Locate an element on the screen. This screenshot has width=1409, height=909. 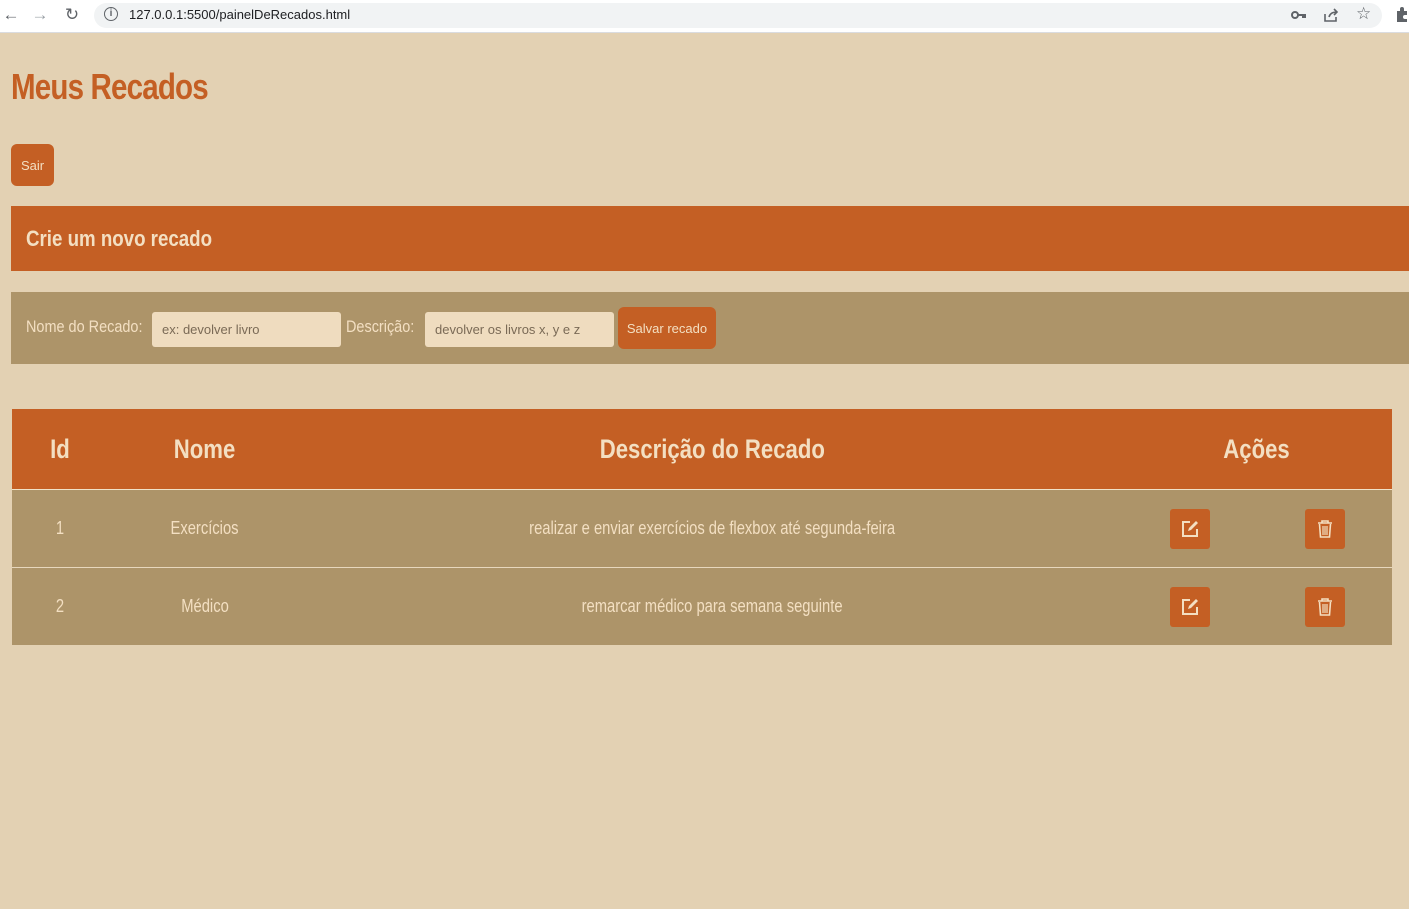
star-icon: ☆ is located at coordinates (1363, 14).